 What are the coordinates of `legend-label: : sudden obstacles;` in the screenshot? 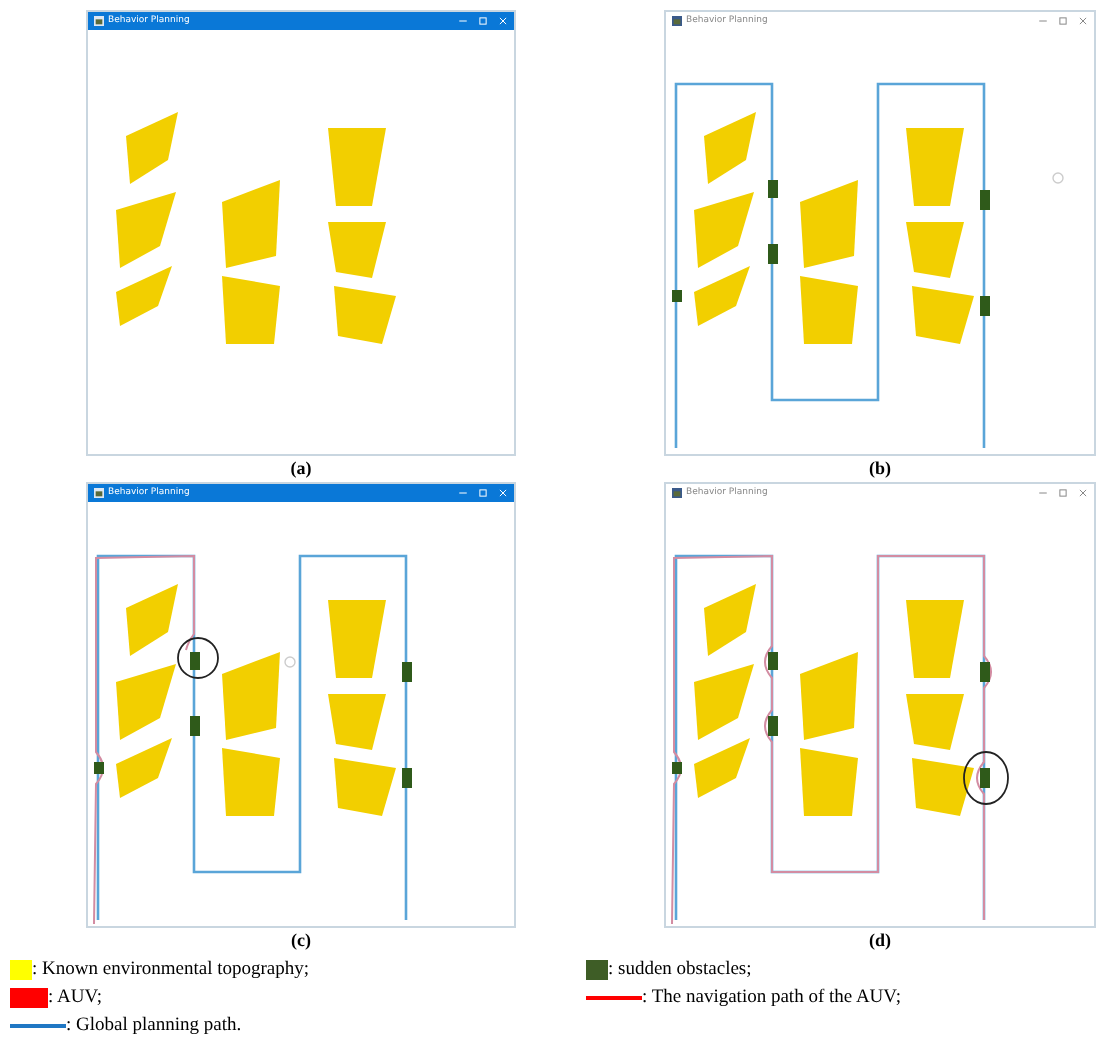 It's located at (680, 970).